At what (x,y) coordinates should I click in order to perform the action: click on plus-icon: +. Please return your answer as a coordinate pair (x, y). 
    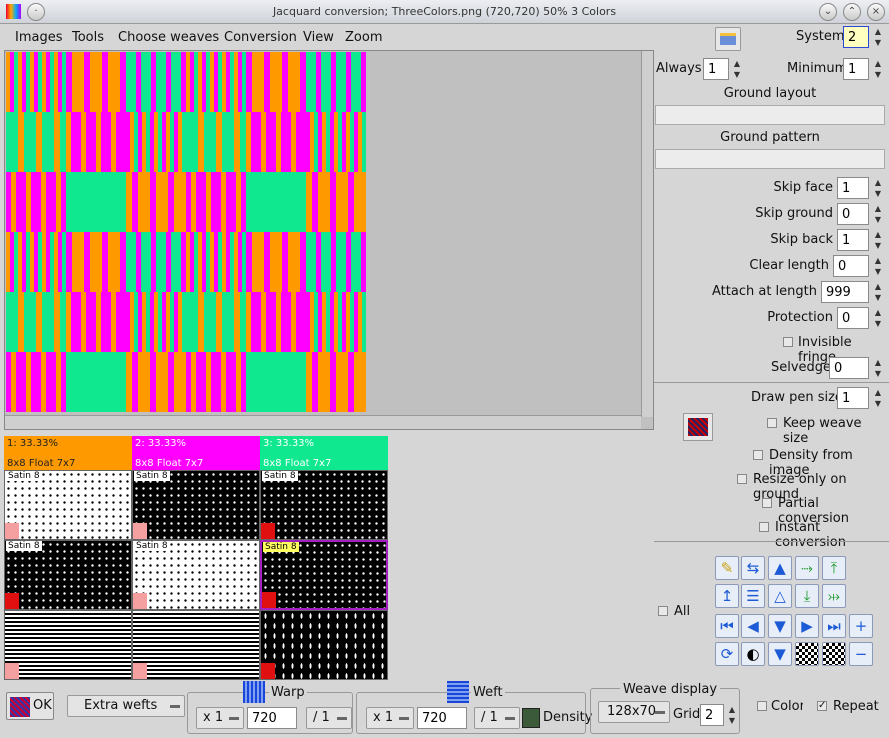
    Looking at the image, I should click on (861, 626).